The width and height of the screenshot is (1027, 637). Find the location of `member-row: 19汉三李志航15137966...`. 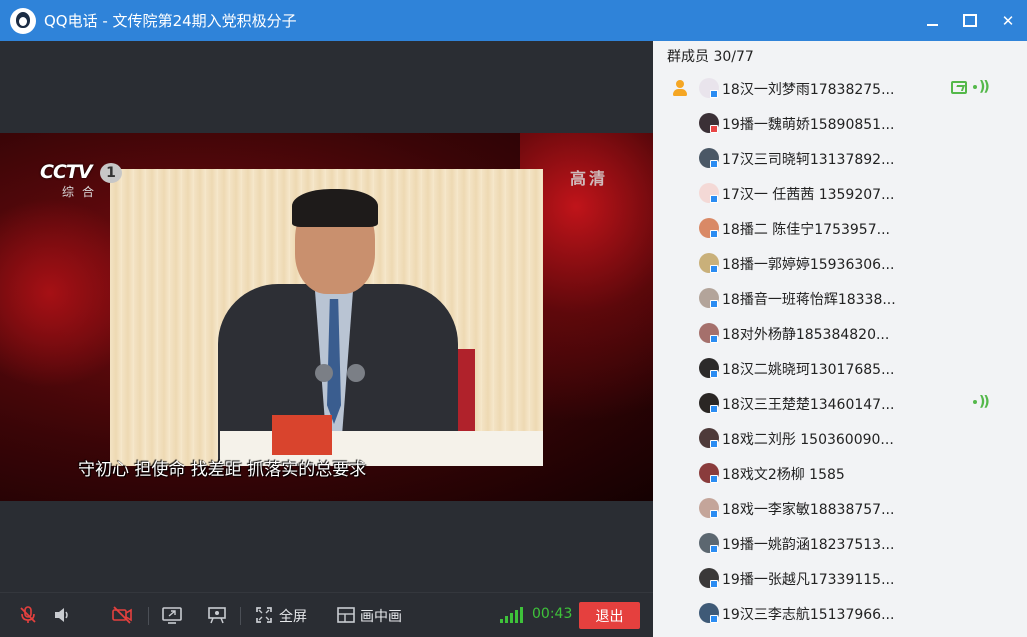

member-row: 19汉三李志航15137966... is located at coordinates (840, 613).